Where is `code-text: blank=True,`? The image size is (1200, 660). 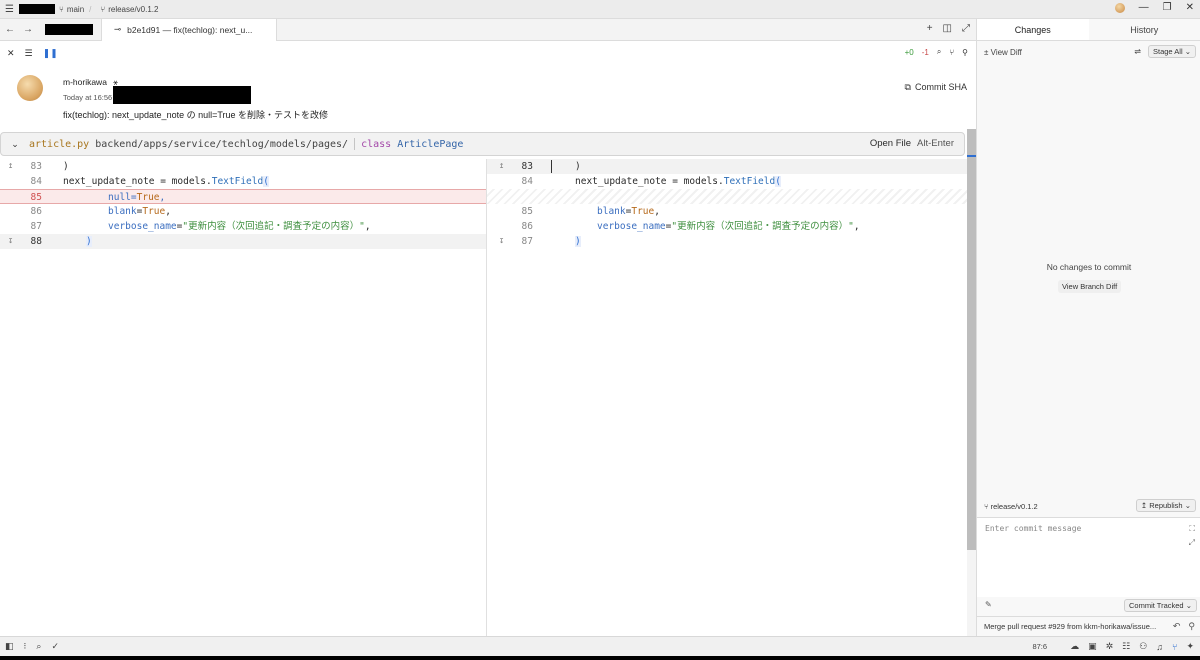
code-text: blank=True, is located at coordinates (628, 211).